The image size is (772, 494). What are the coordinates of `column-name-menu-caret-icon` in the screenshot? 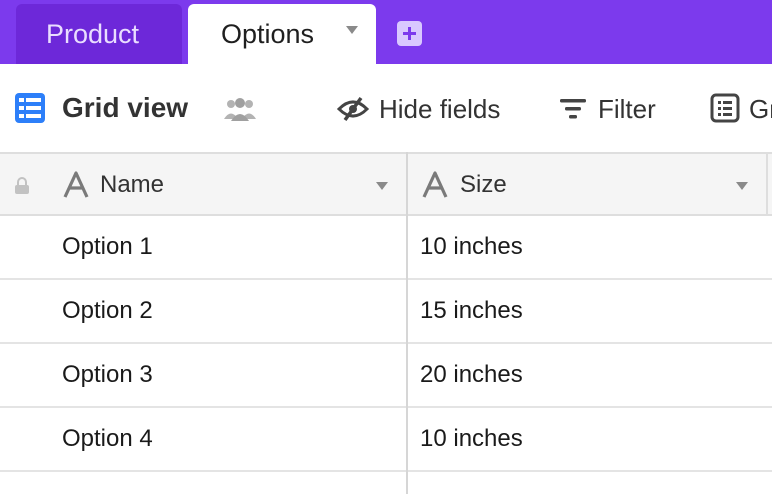 It's located at (382, 186).